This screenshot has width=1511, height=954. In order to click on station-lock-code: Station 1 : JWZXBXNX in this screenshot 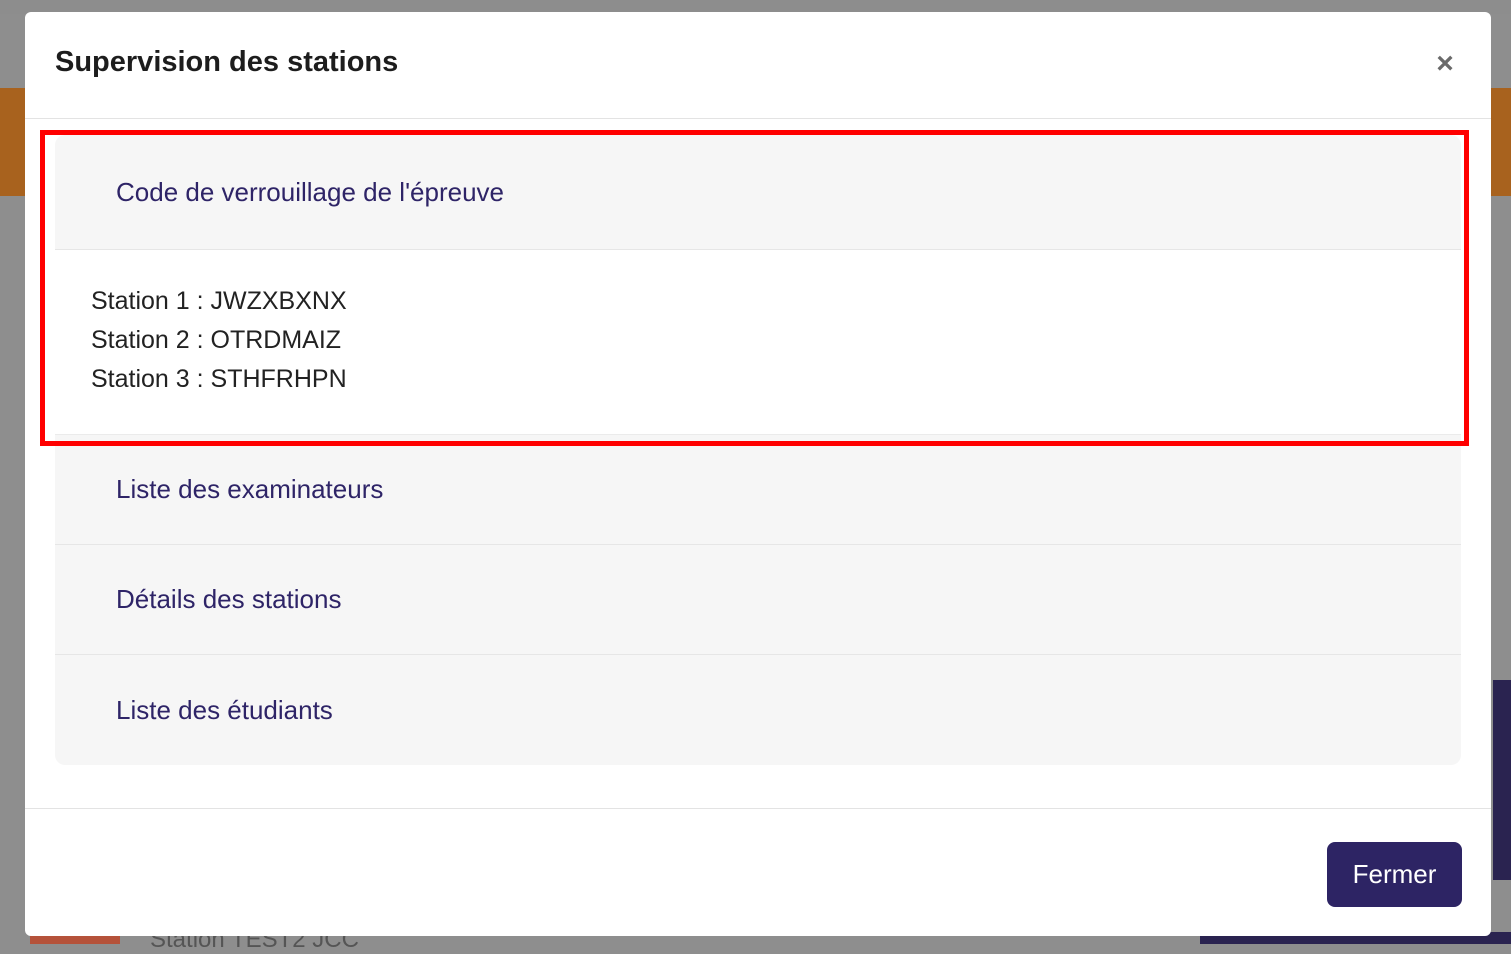, I will do `click(219, 301)`.